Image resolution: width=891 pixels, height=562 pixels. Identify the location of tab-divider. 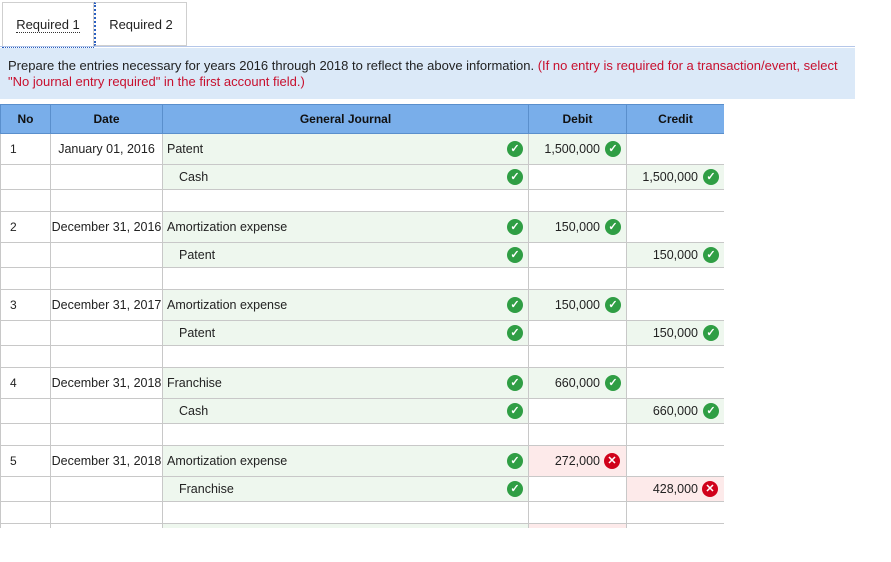
(427, 46).